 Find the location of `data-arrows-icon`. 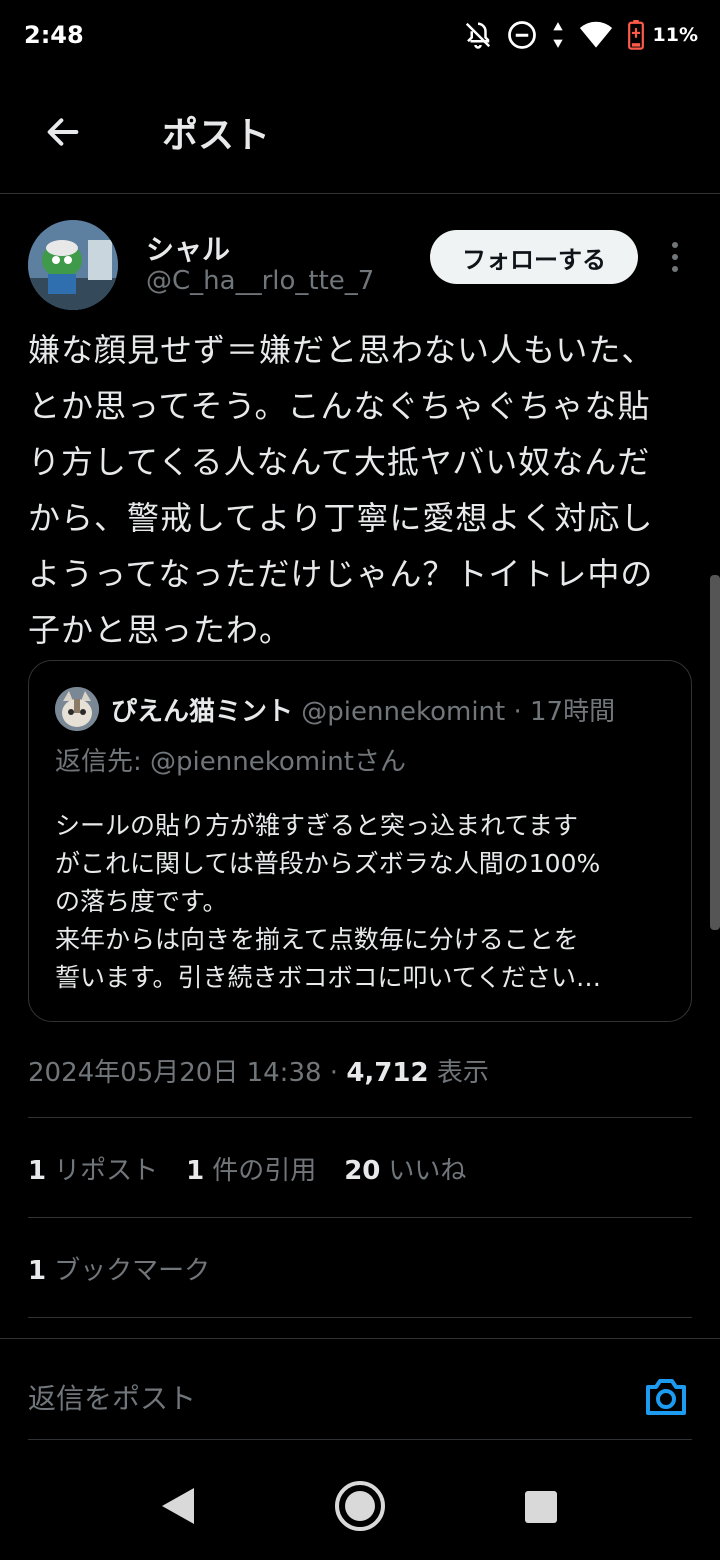

data-arrows-icon is located at coordinates (557, 35).